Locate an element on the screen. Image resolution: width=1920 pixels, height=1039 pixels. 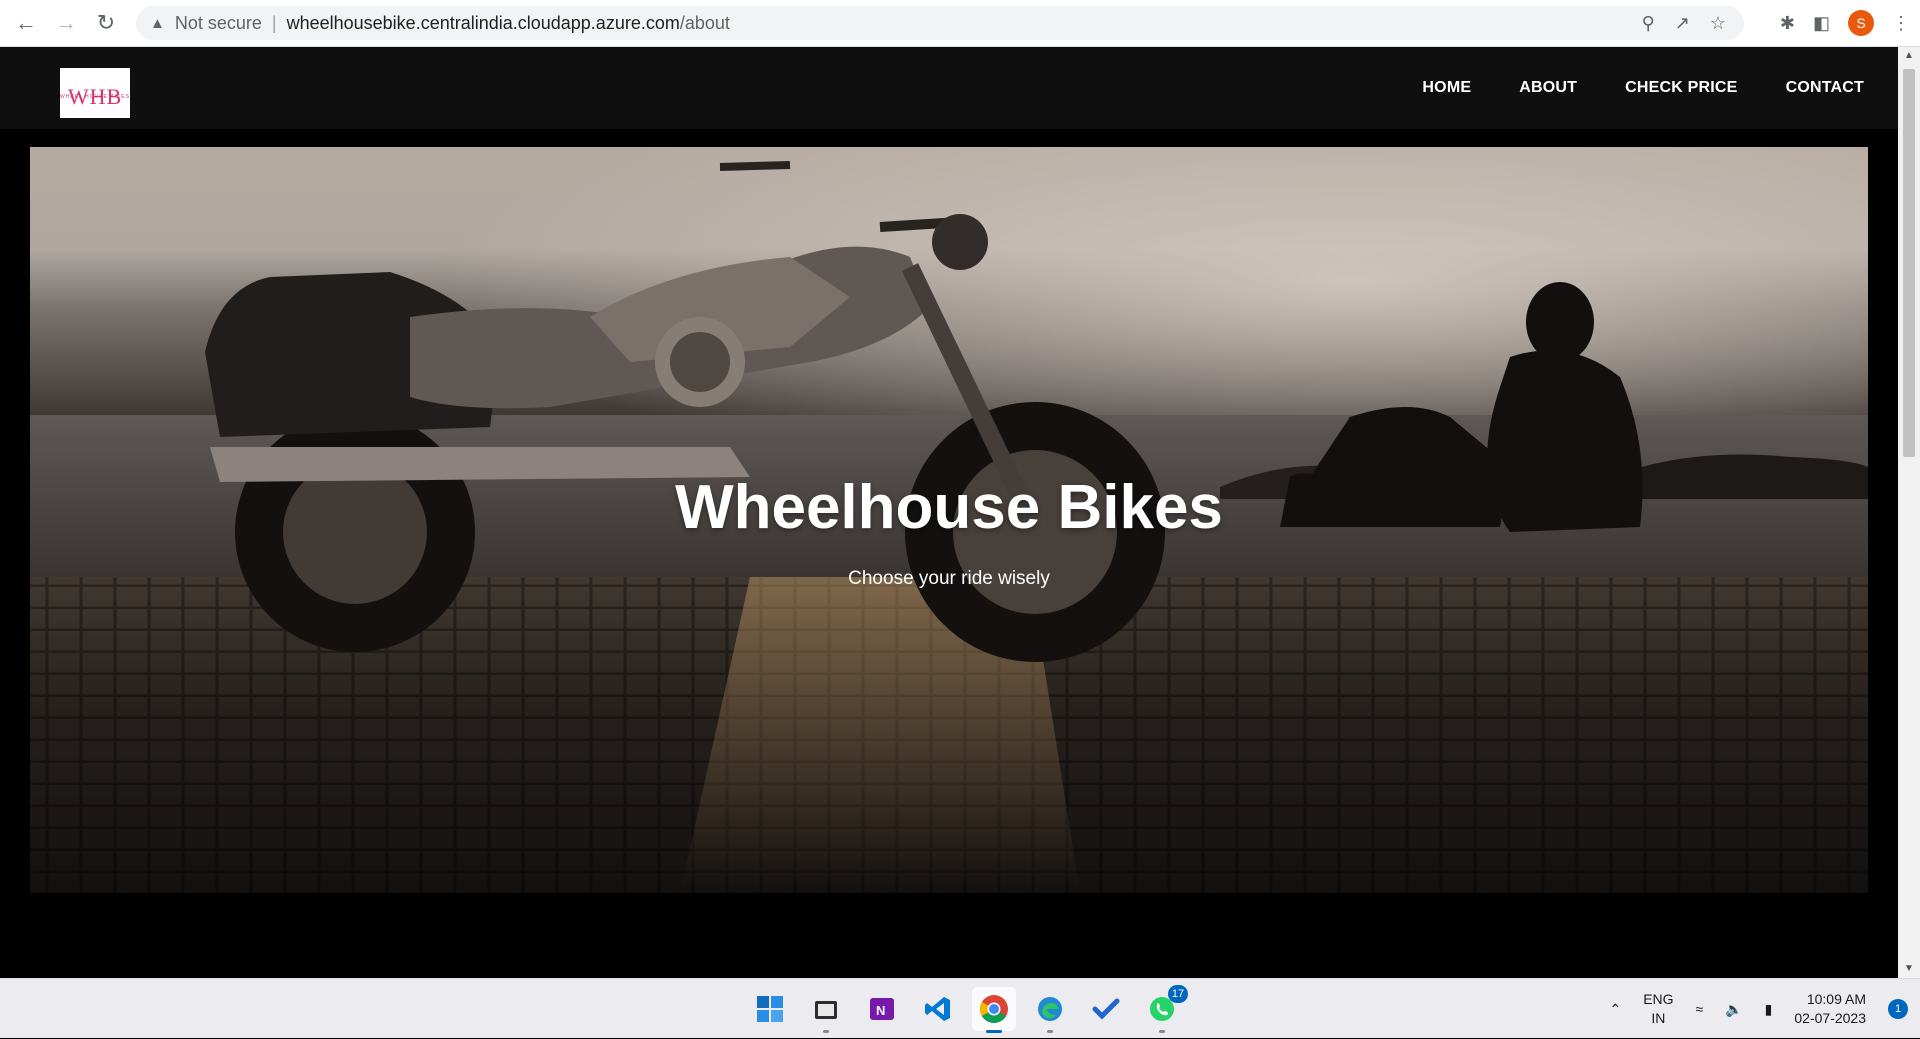
whatsapp-icon: 17 is located at coordinates (1164, 1009).